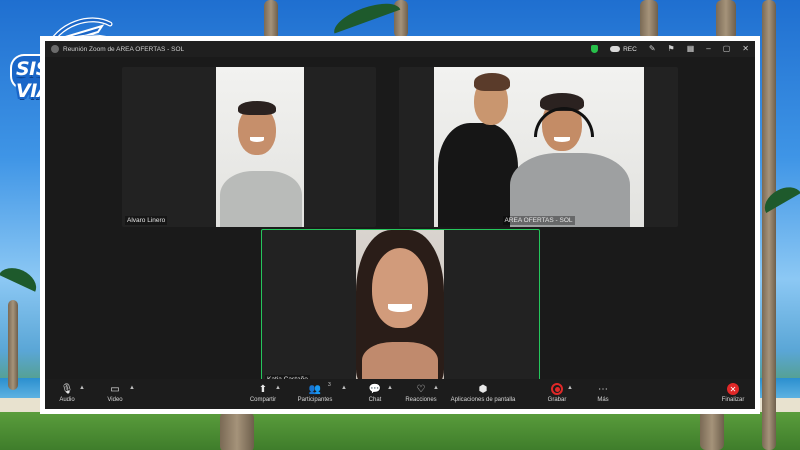  I want to click on microphone-icon: 🎙, so click(67, 389).